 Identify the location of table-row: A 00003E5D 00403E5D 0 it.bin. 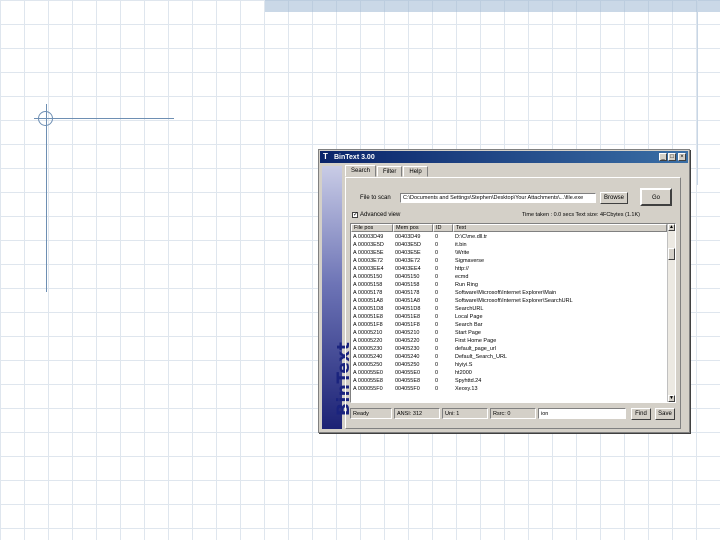
(509, 245).